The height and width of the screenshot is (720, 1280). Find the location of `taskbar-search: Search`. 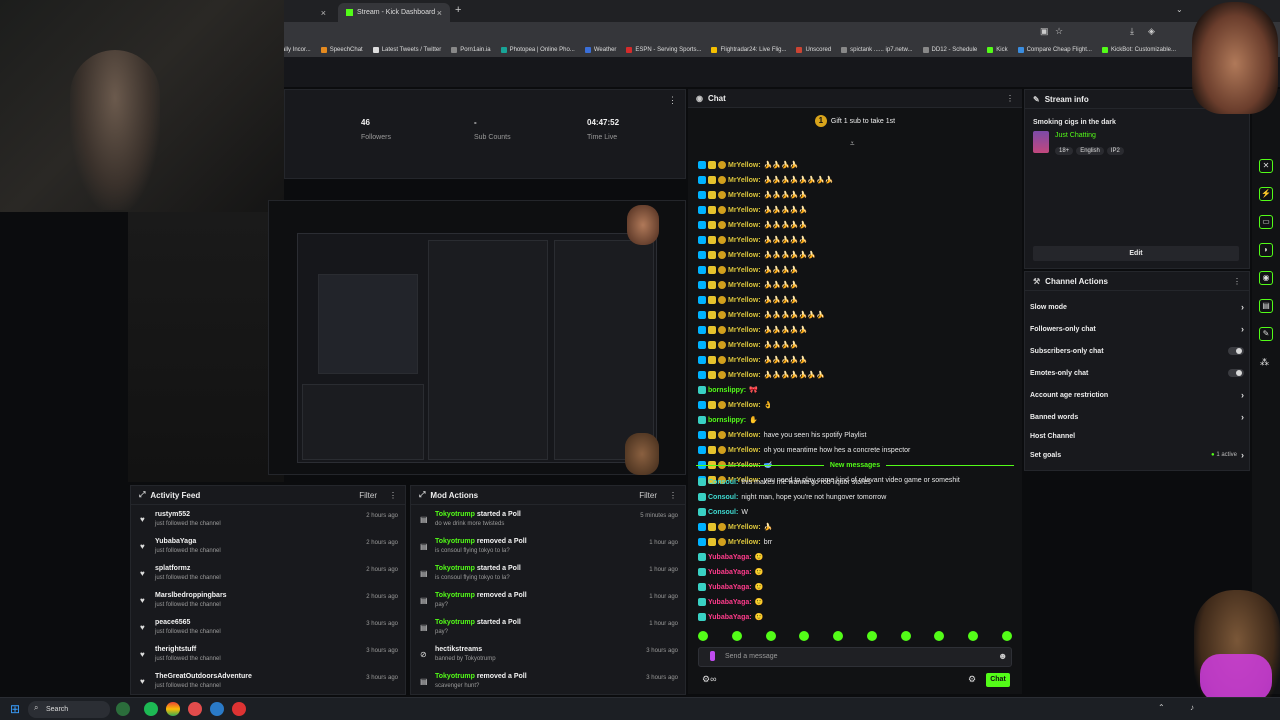

taskbar-search: Search is located at coordinates (69, 709).